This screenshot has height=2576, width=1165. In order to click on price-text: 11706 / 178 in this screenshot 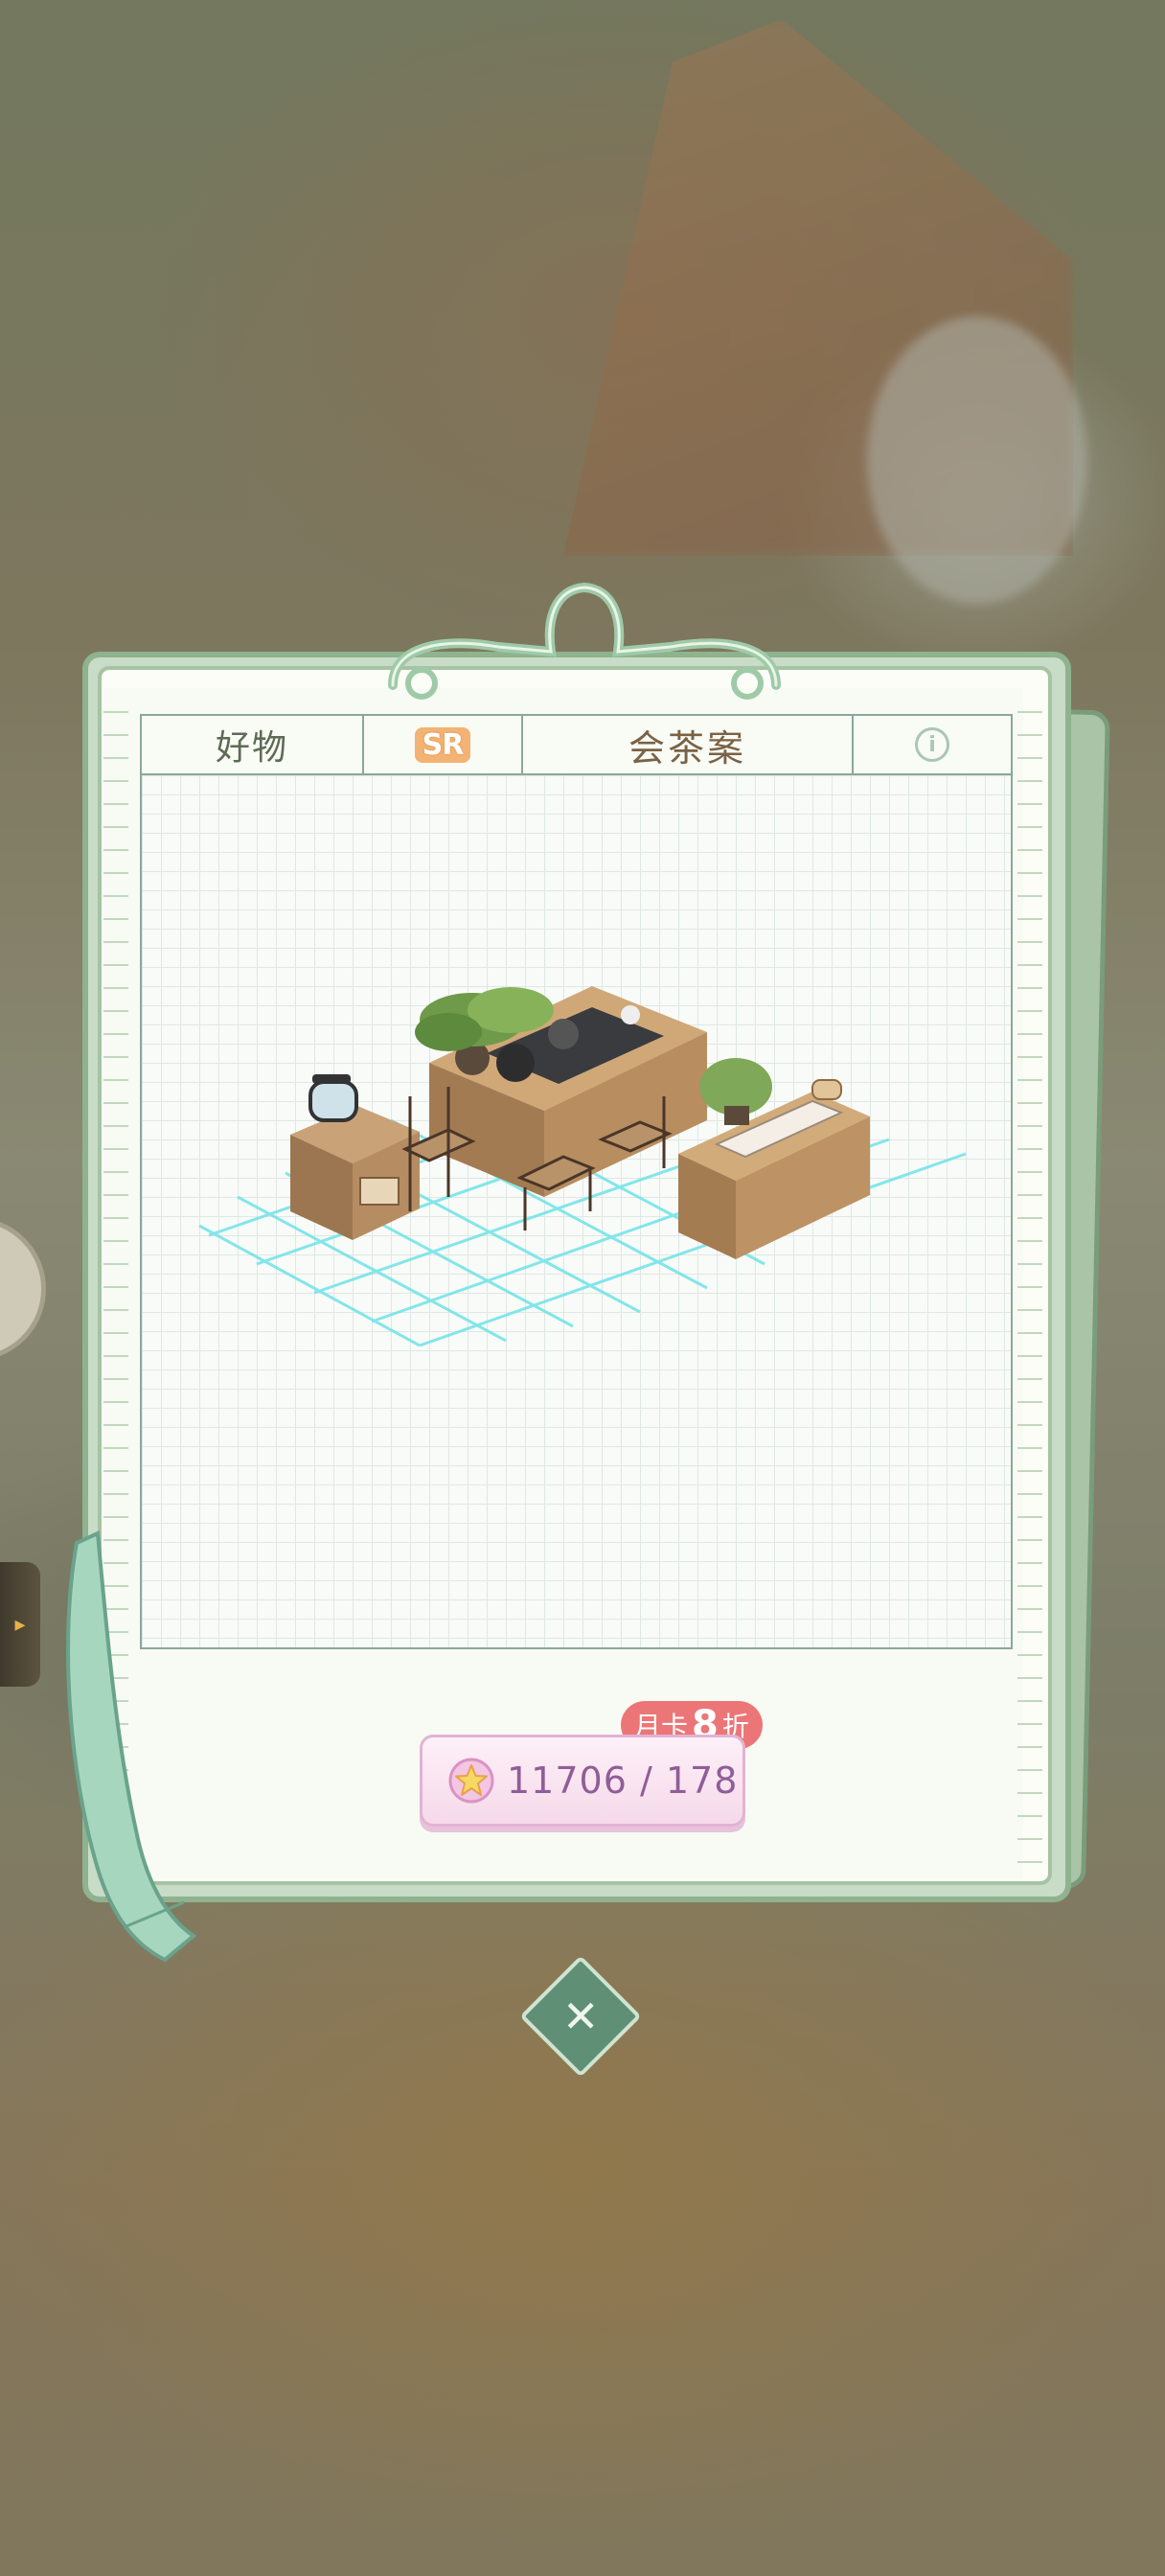, I will do `click(623, 1781)`.